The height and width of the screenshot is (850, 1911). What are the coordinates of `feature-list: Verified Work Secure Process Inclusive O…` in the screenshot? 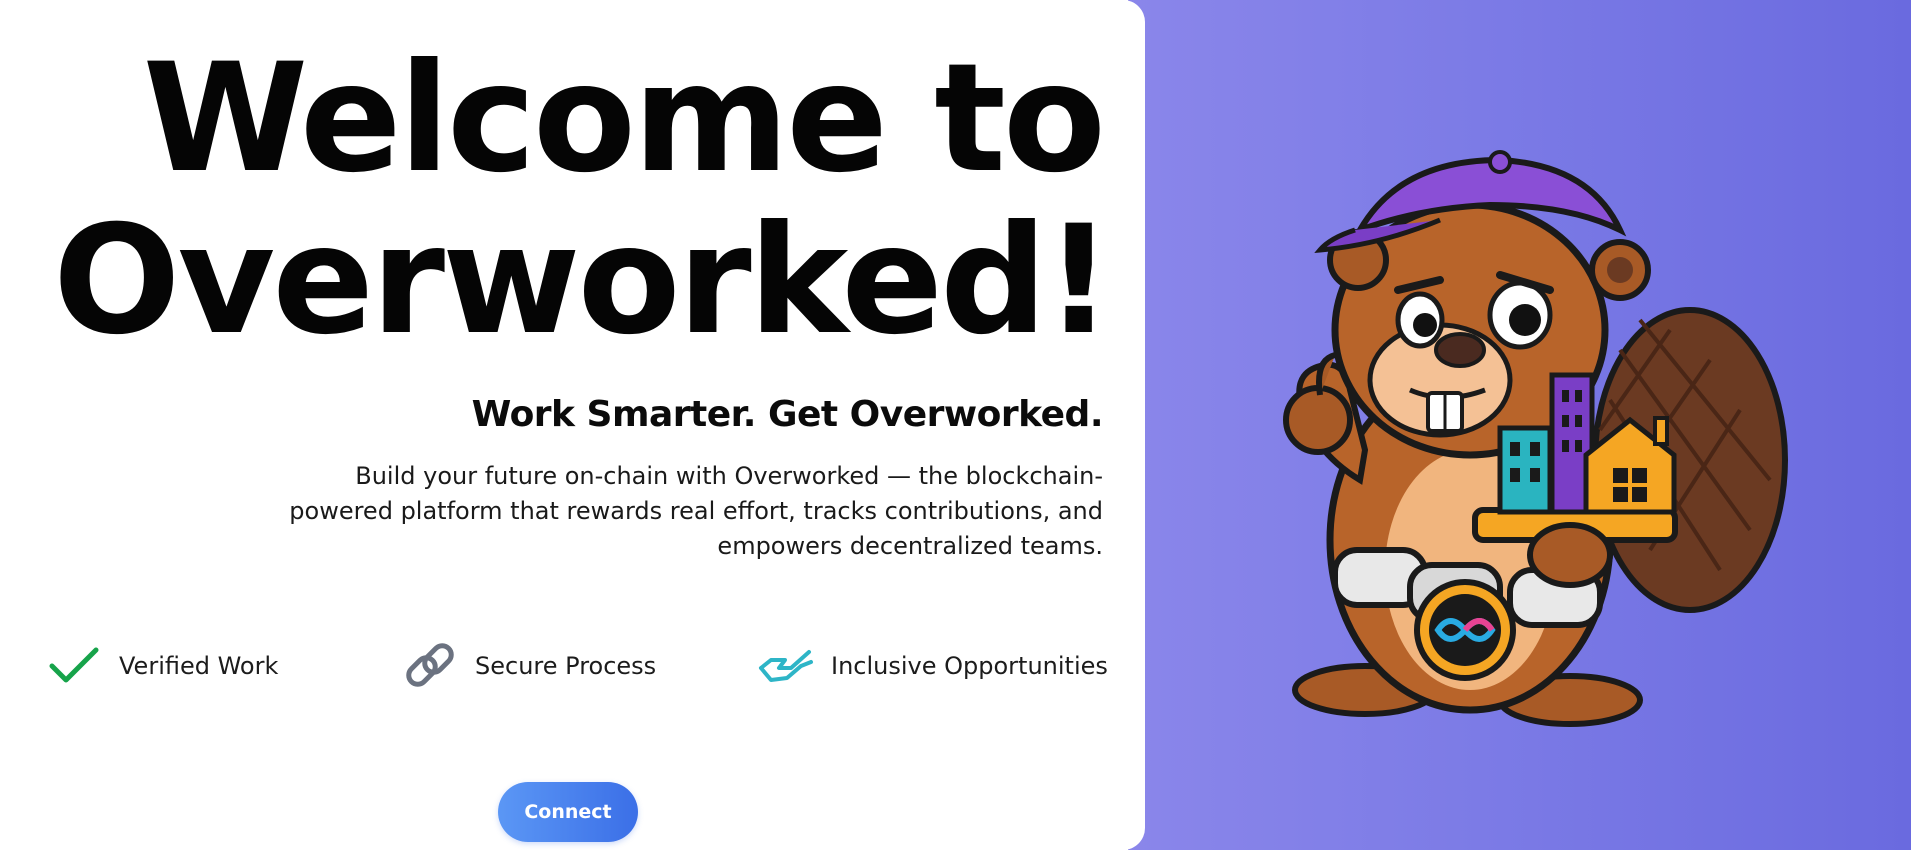 It's located at (576, 666).